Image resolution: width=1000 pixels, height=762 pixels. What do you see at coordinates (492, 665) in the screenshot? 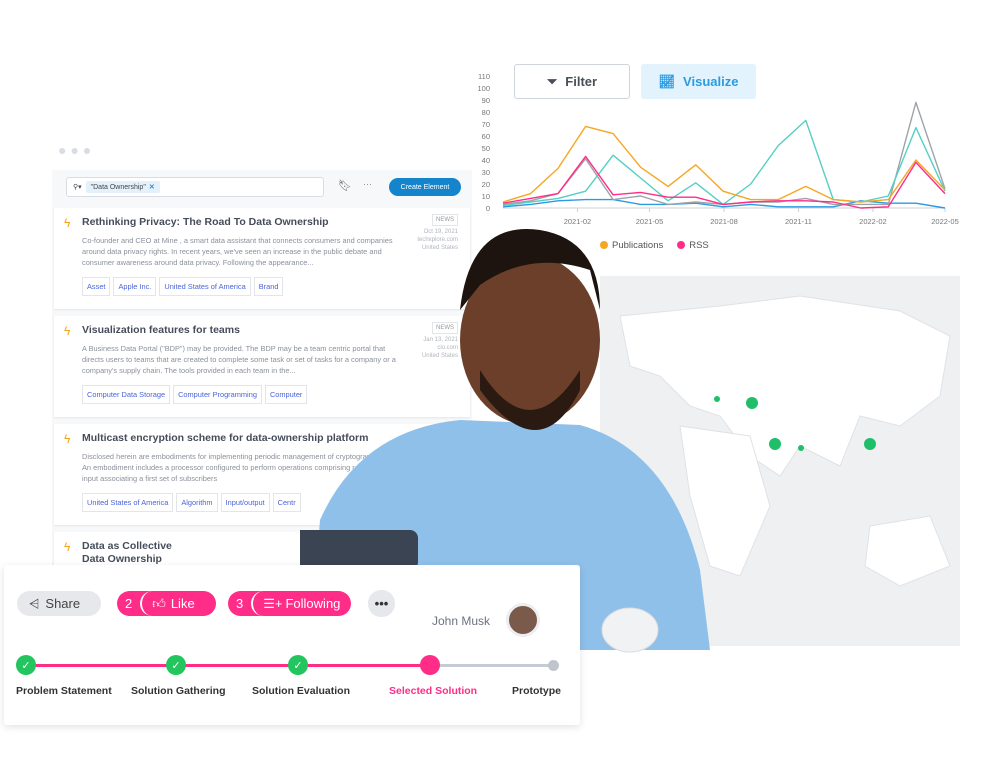
I see `progress-line-remaining` at bounding box center [492, 665].